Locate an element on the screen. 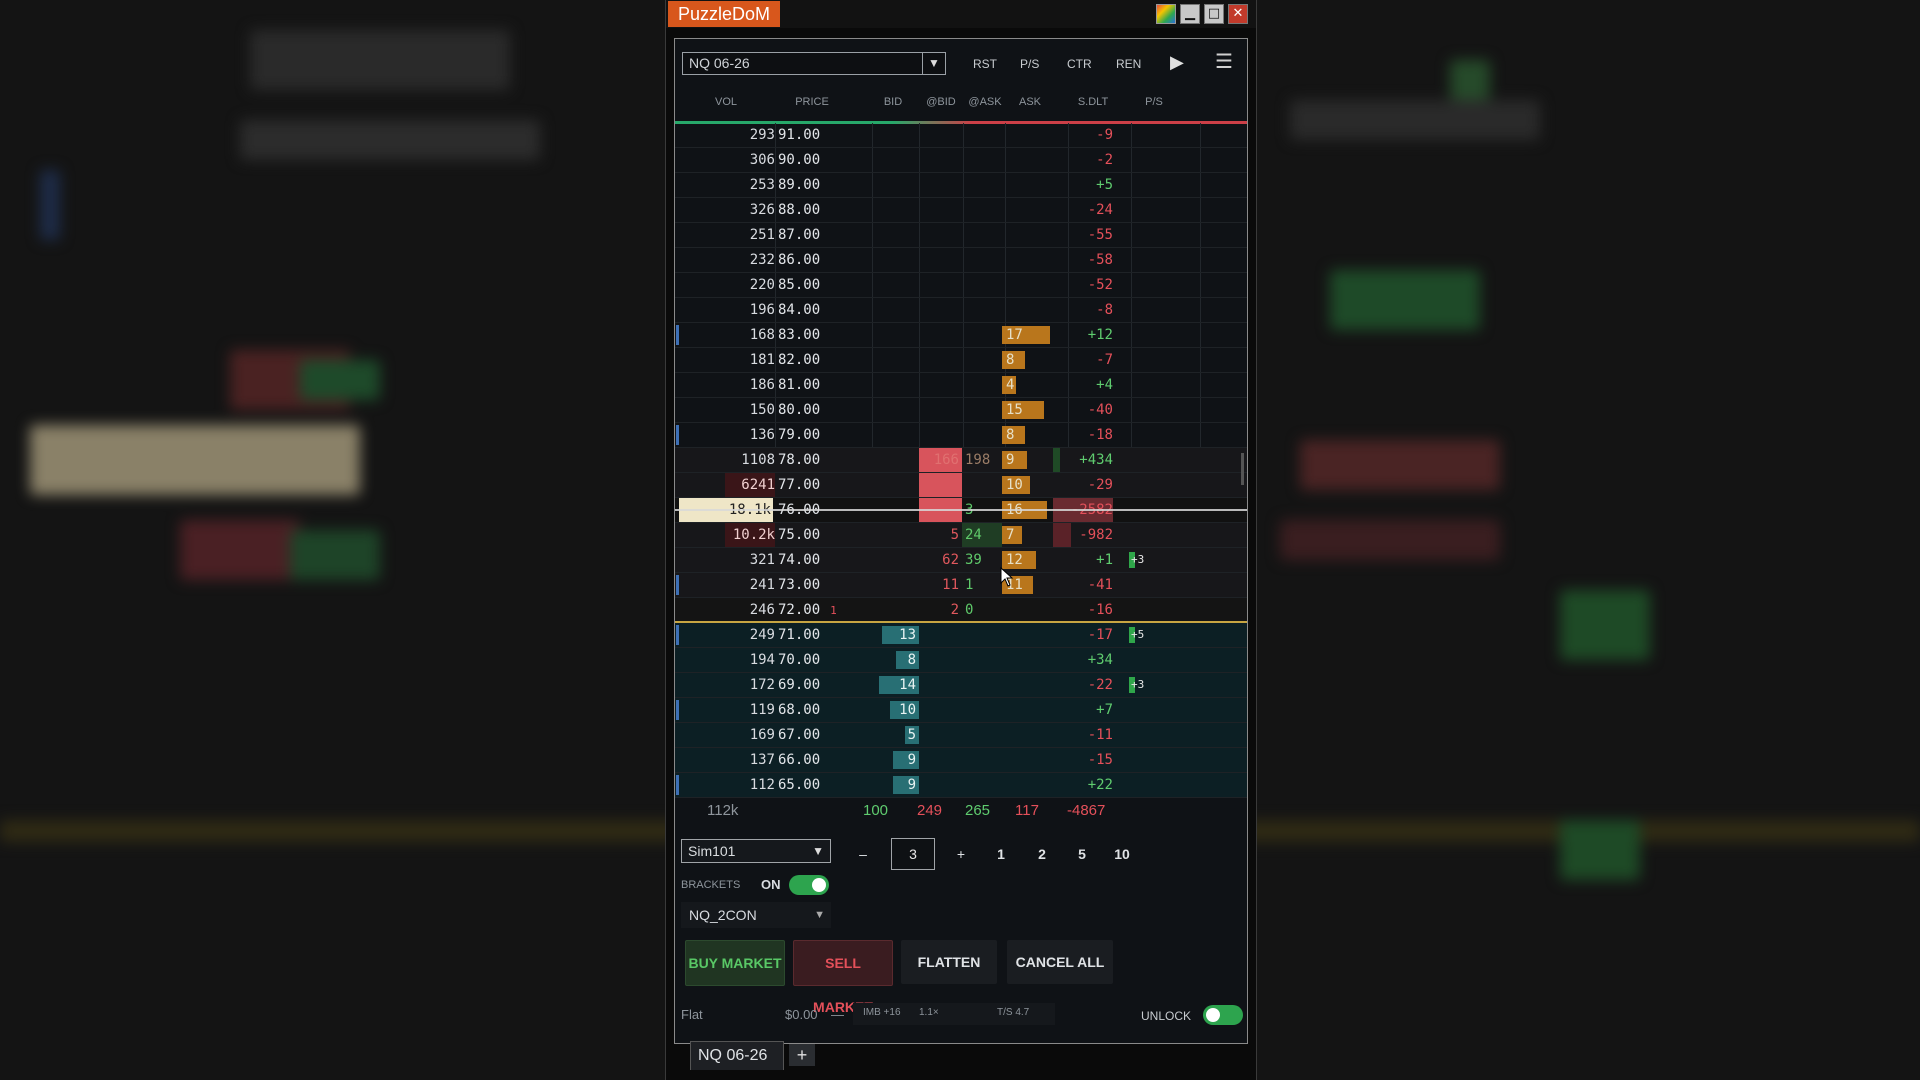 Image resolution: width=1920 pixels, height=1080 pixels. price-cell: 77.00 is located at coordinates (808, 485).